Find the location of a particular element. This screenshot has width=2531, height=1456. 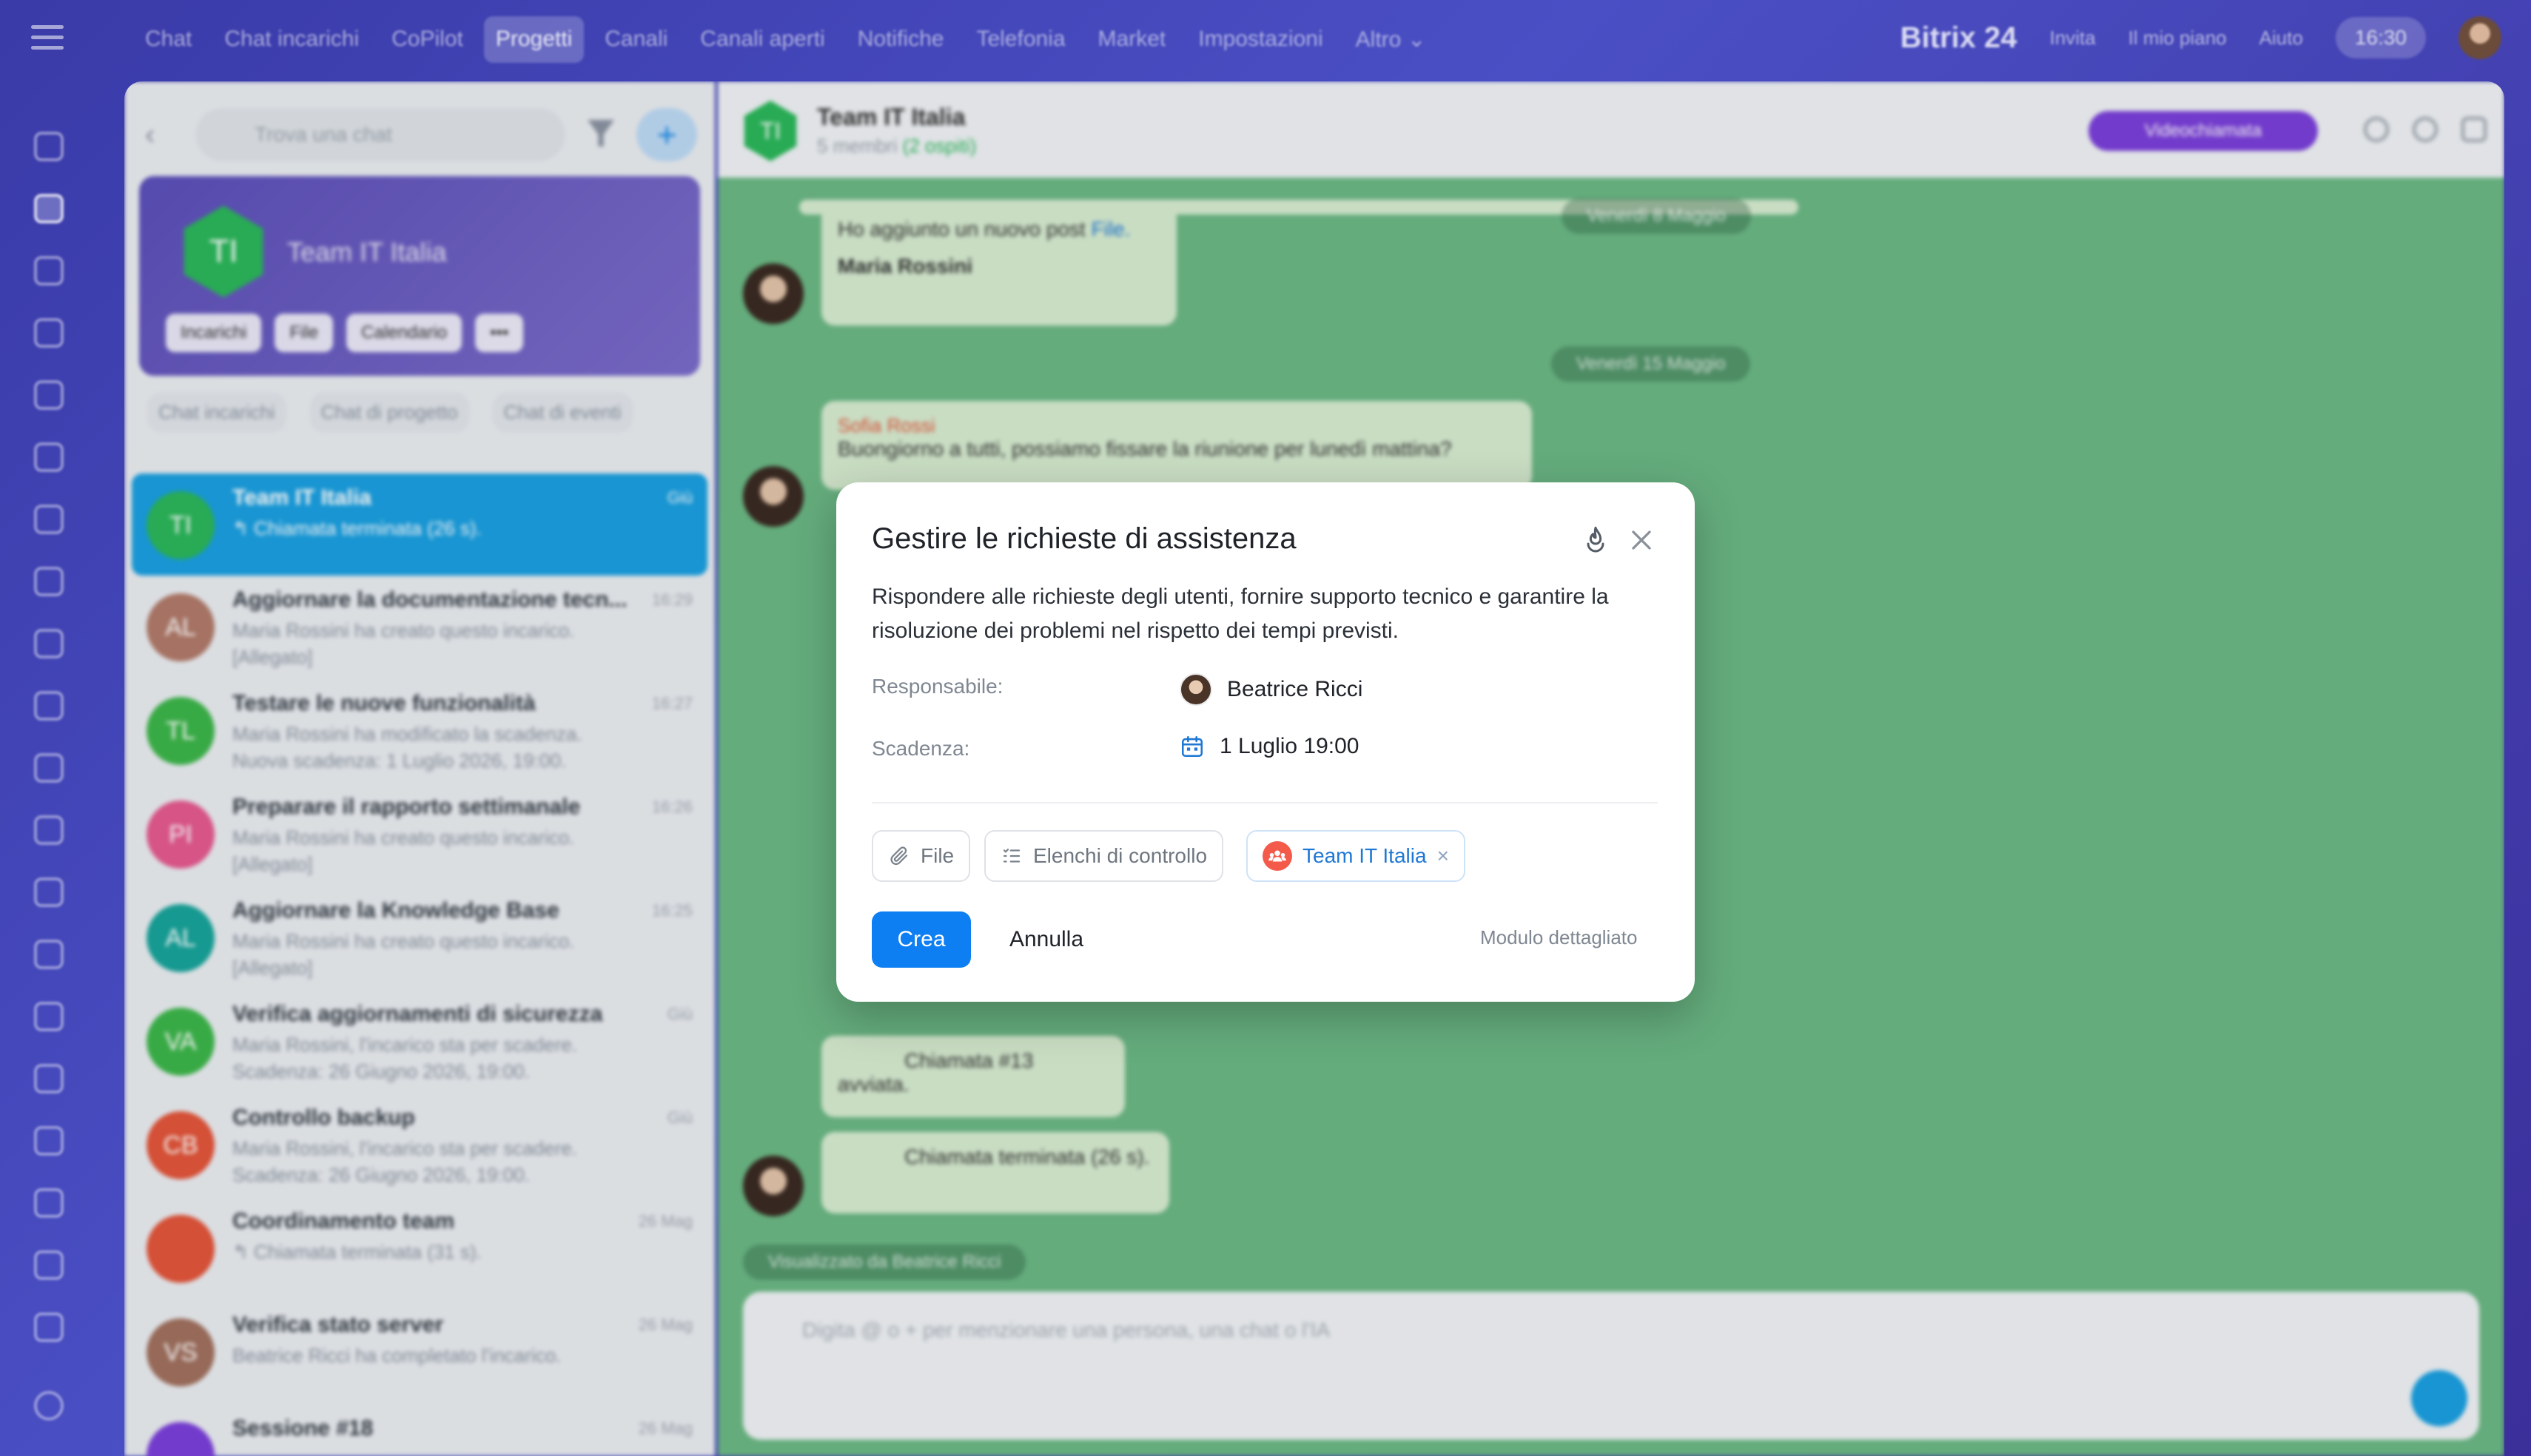

rail-chat-icon is located at coordinates (49, 209).